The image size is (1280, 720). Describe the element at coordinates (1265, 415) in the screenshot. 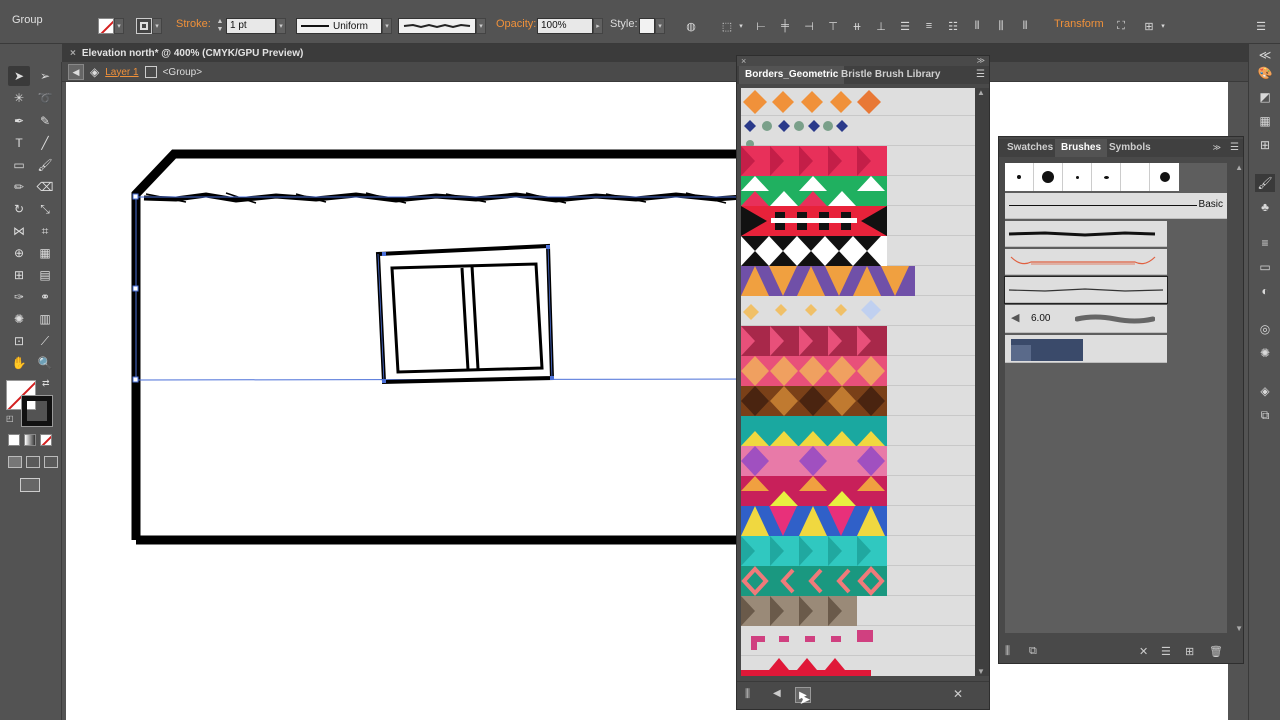

I see `artboards-panel-icon: ⧉` at that location.